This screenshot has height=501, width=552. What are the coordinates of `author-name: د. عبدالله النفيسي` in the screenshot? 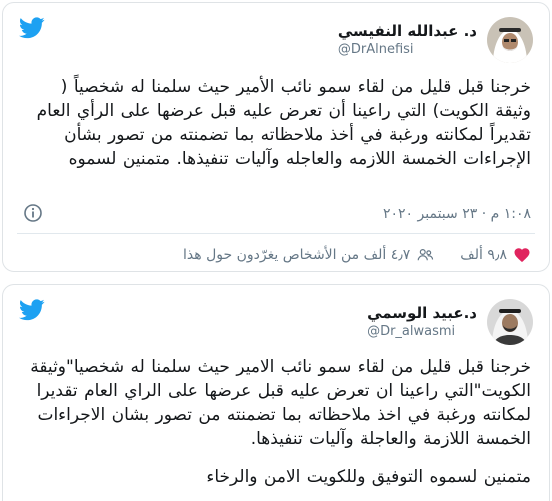 It's located at (407, 31).